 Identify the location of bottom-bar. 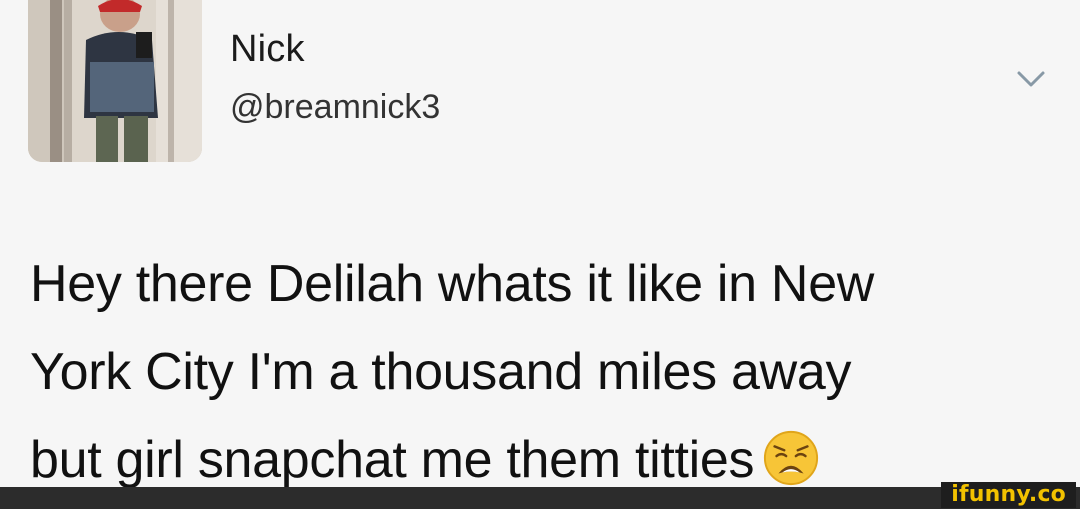
(540, 498).